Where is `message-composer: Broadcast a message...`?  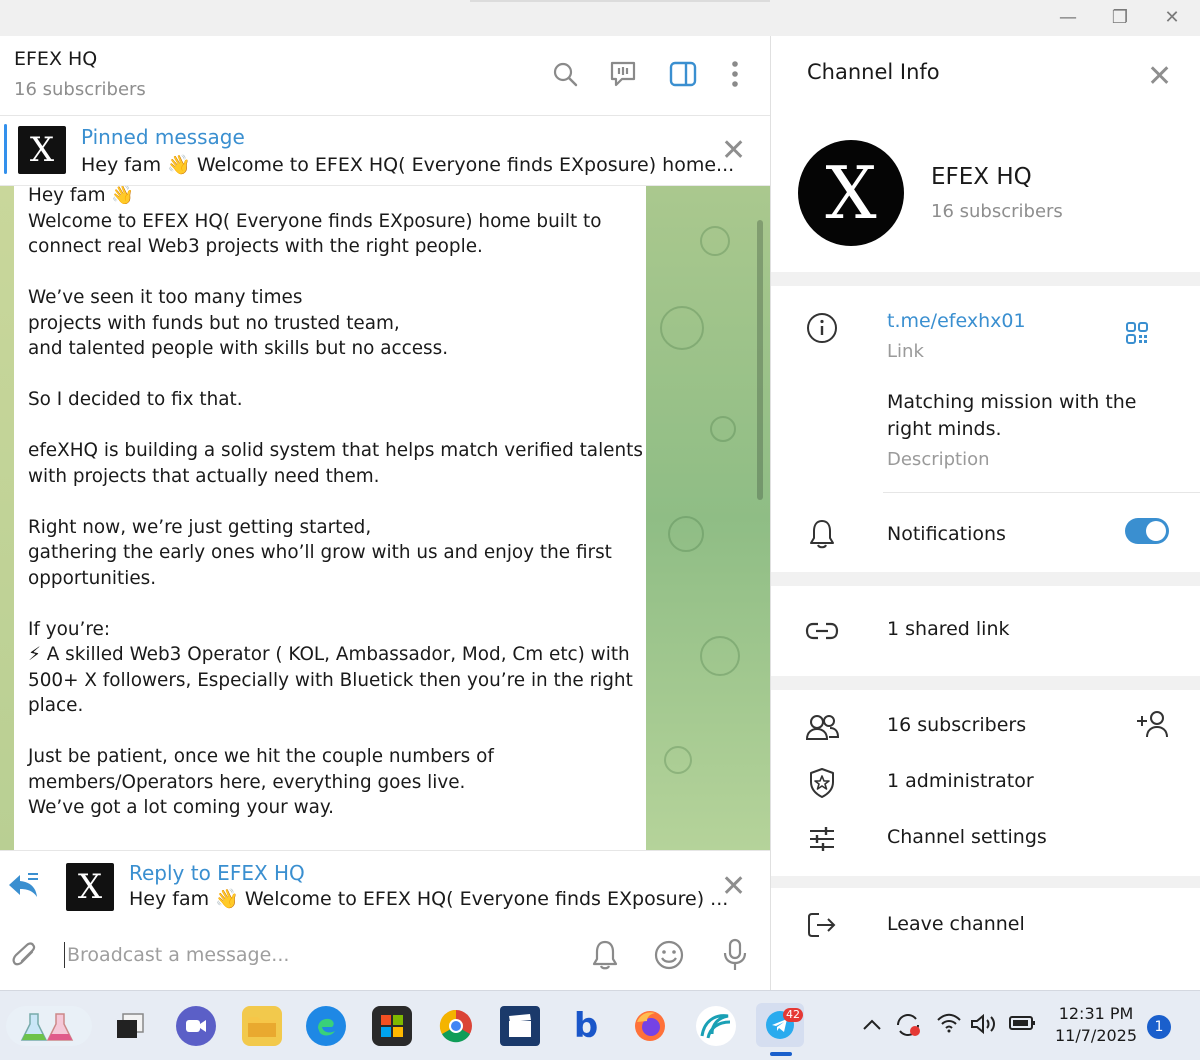 message-composer: Broadcast a message... is located at coordinates (385, 955).